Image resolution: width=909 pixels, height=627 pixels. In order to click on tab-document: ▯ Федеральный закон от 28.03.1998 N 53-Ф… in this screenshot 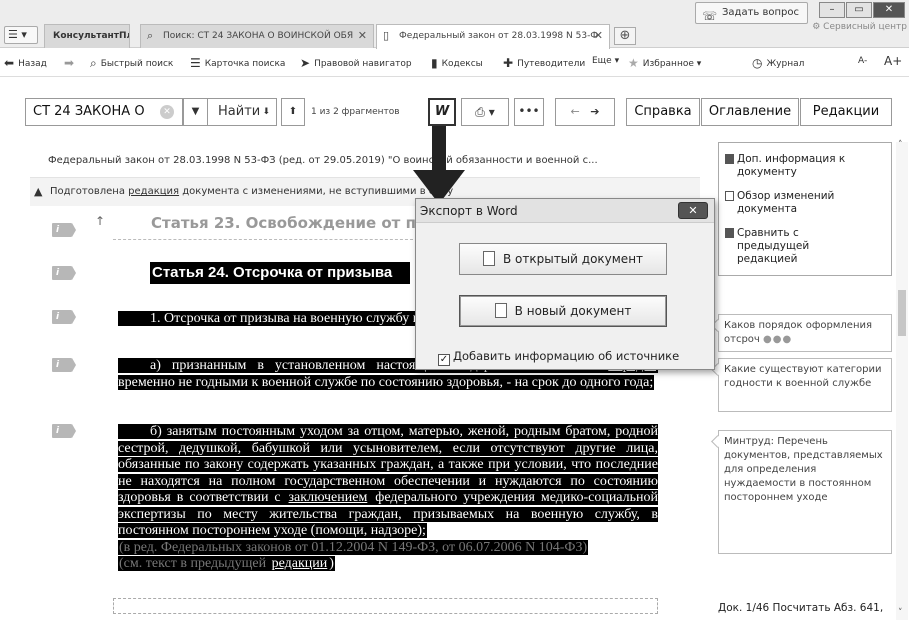, I will do `click(493, 36)`.